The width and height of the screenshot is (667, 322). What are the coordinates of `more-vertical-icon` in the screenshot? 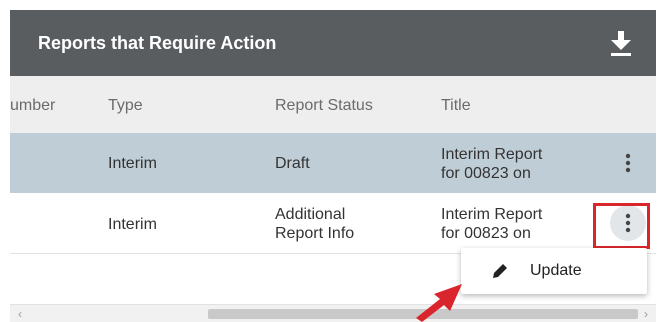 It's located at (628, 163).